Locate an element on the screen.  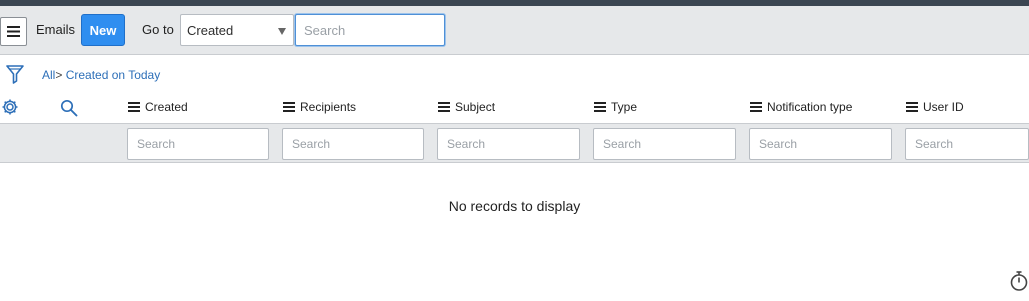
column-search-row is located at coordinates (514, 143).